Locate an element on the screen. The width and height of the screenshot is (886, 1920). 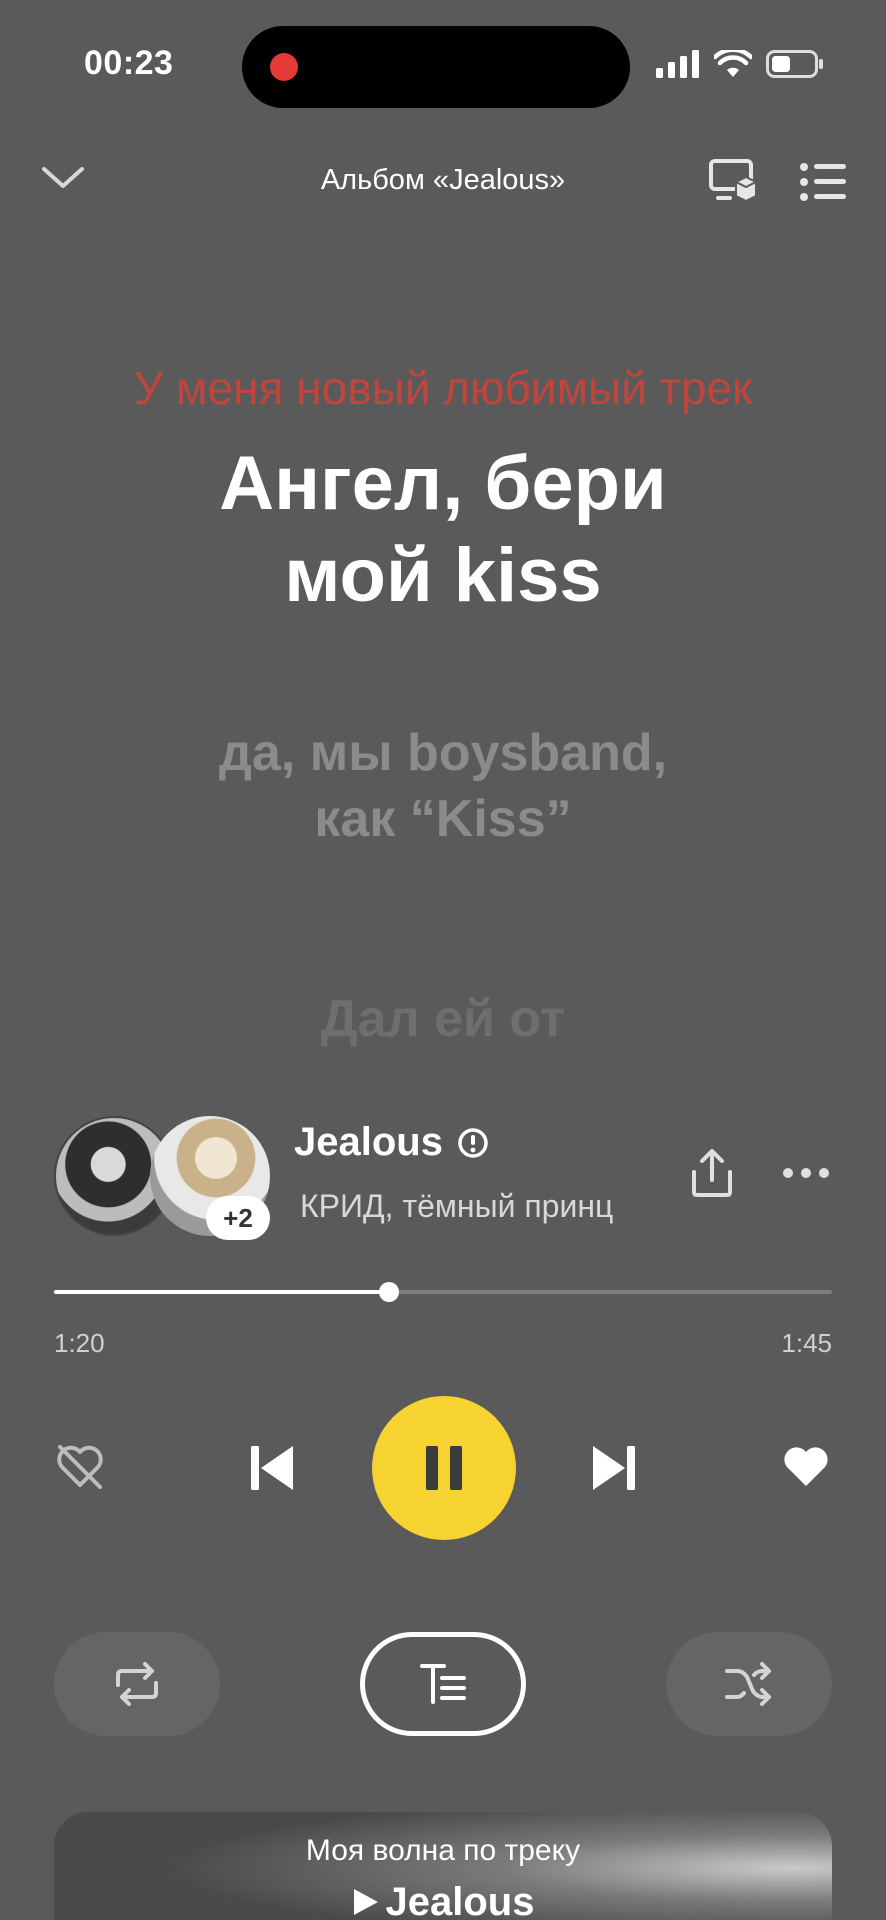
lyrics-current-line-1: Ангел, бери is located at coordinates (443, 483).